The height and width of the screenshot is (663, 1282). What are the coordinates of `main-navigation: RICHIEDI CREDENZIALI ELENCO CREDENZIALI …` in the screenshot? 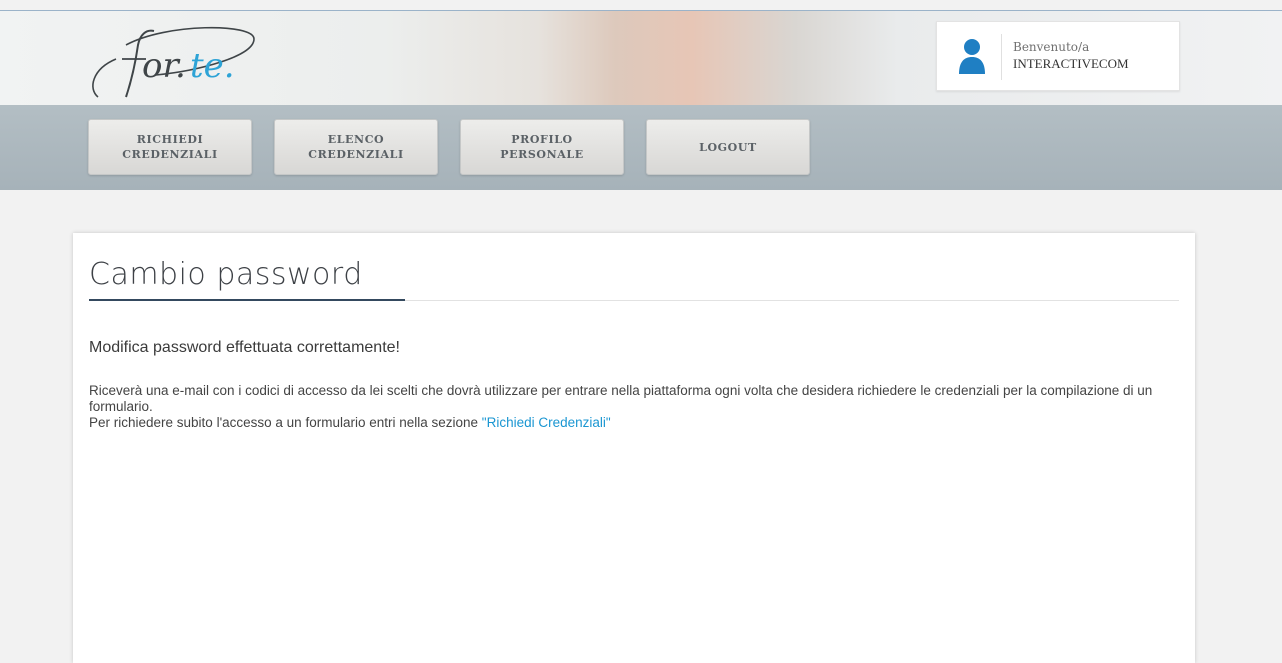 It's located at (641, 147).